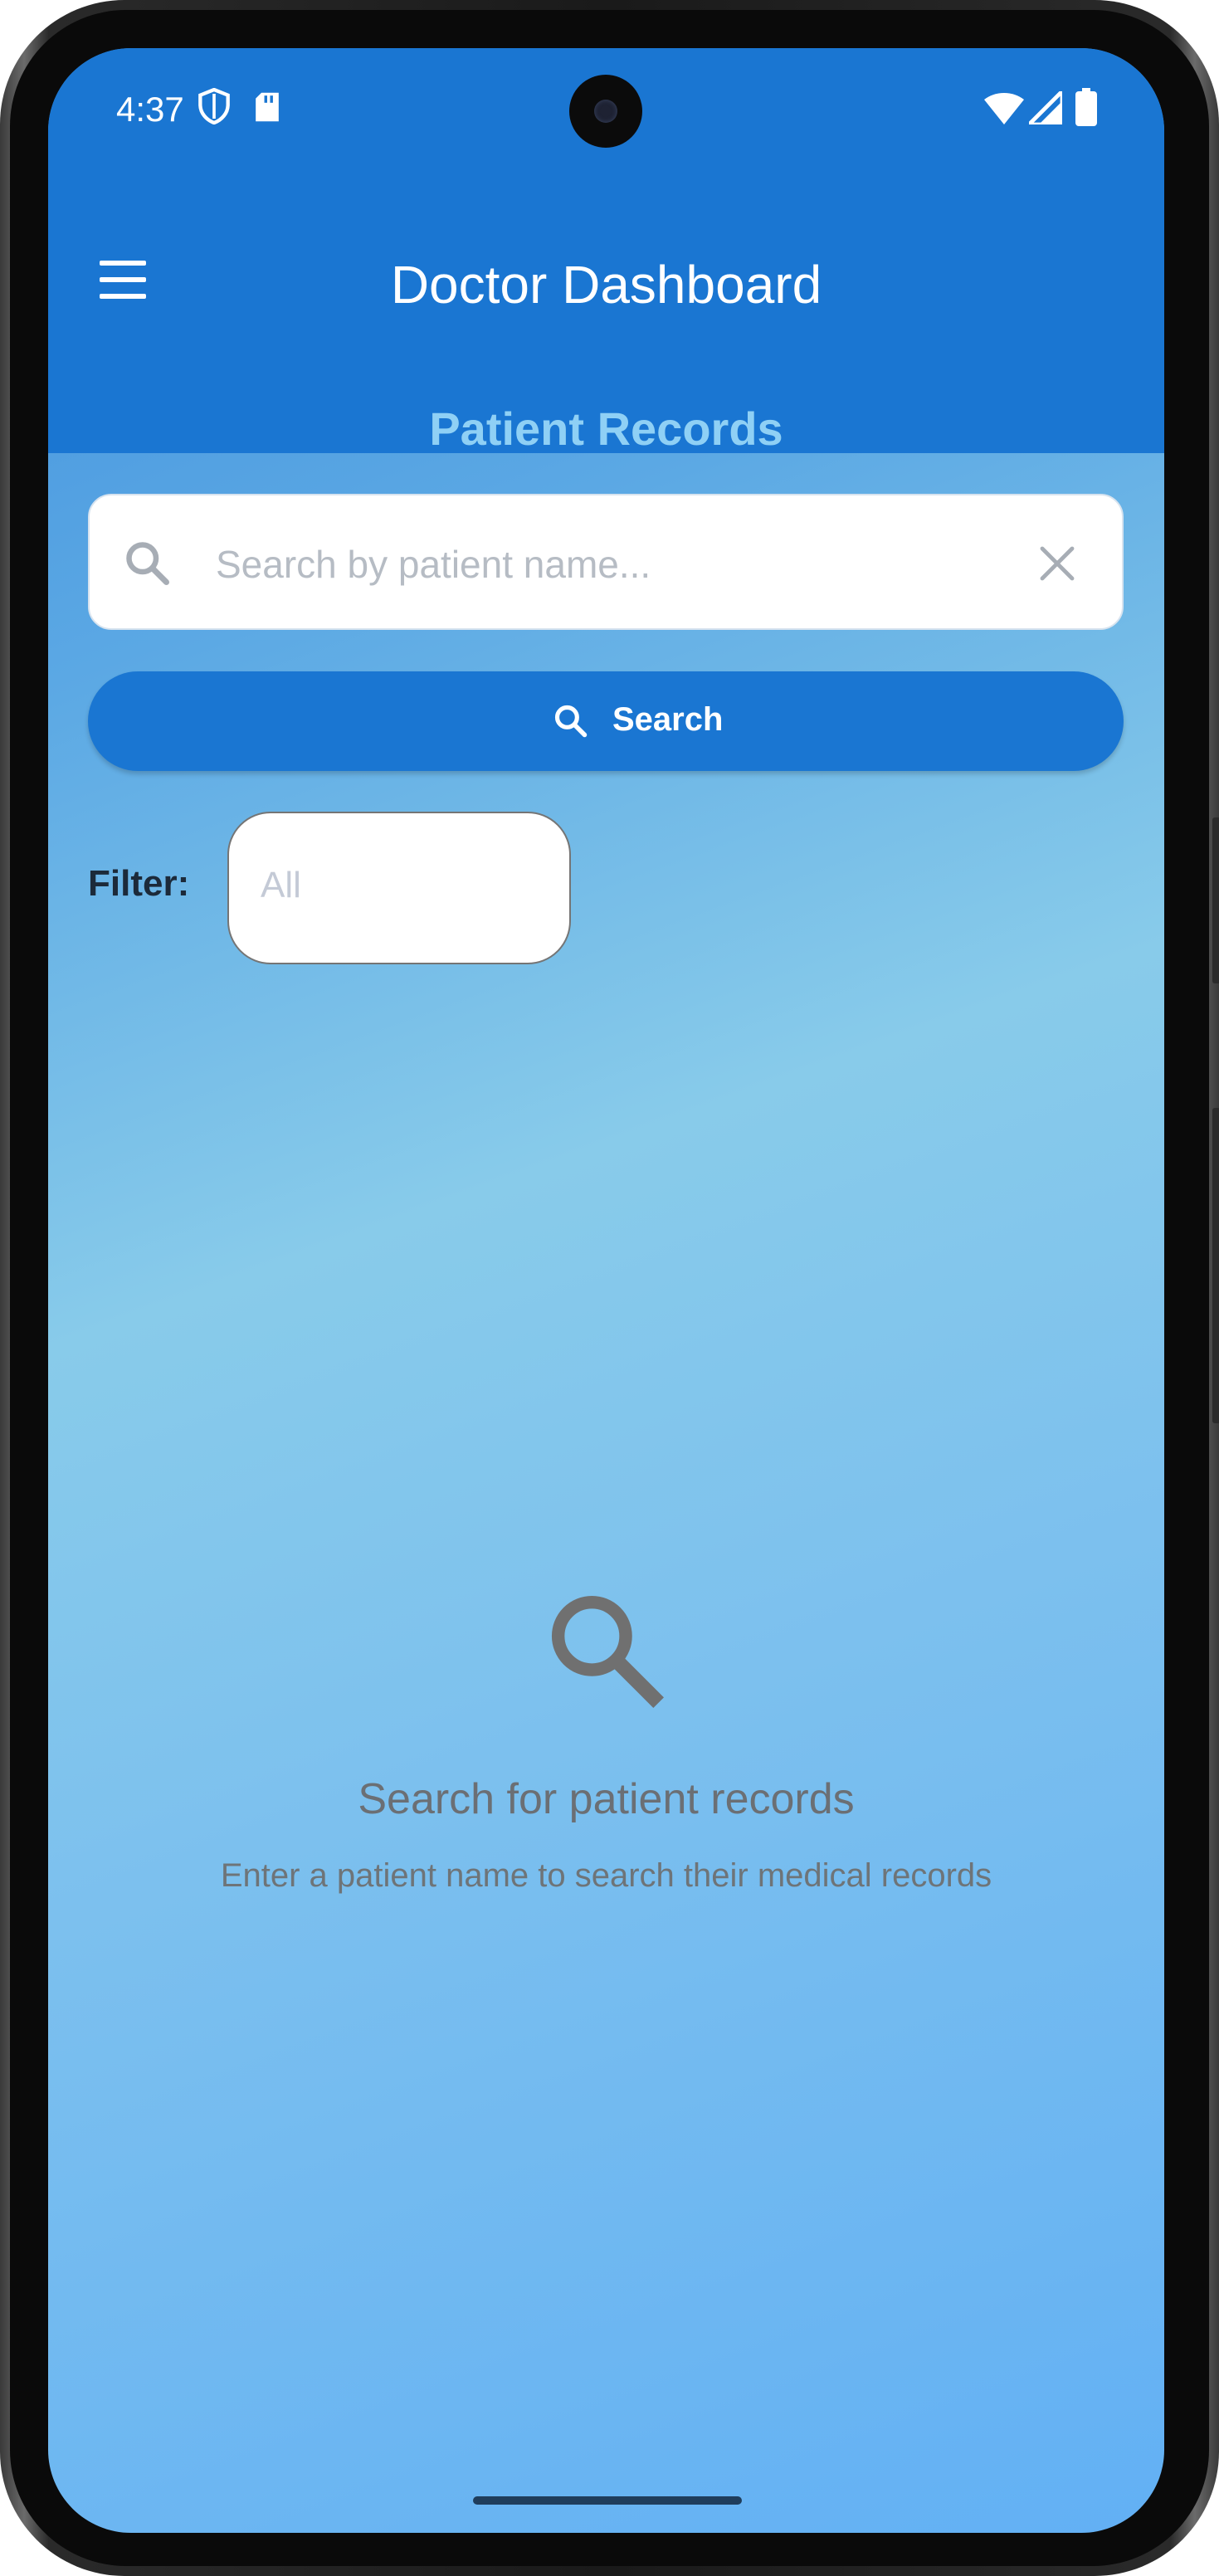  I want to click on status-bar: 4:37, so click(606, 111).